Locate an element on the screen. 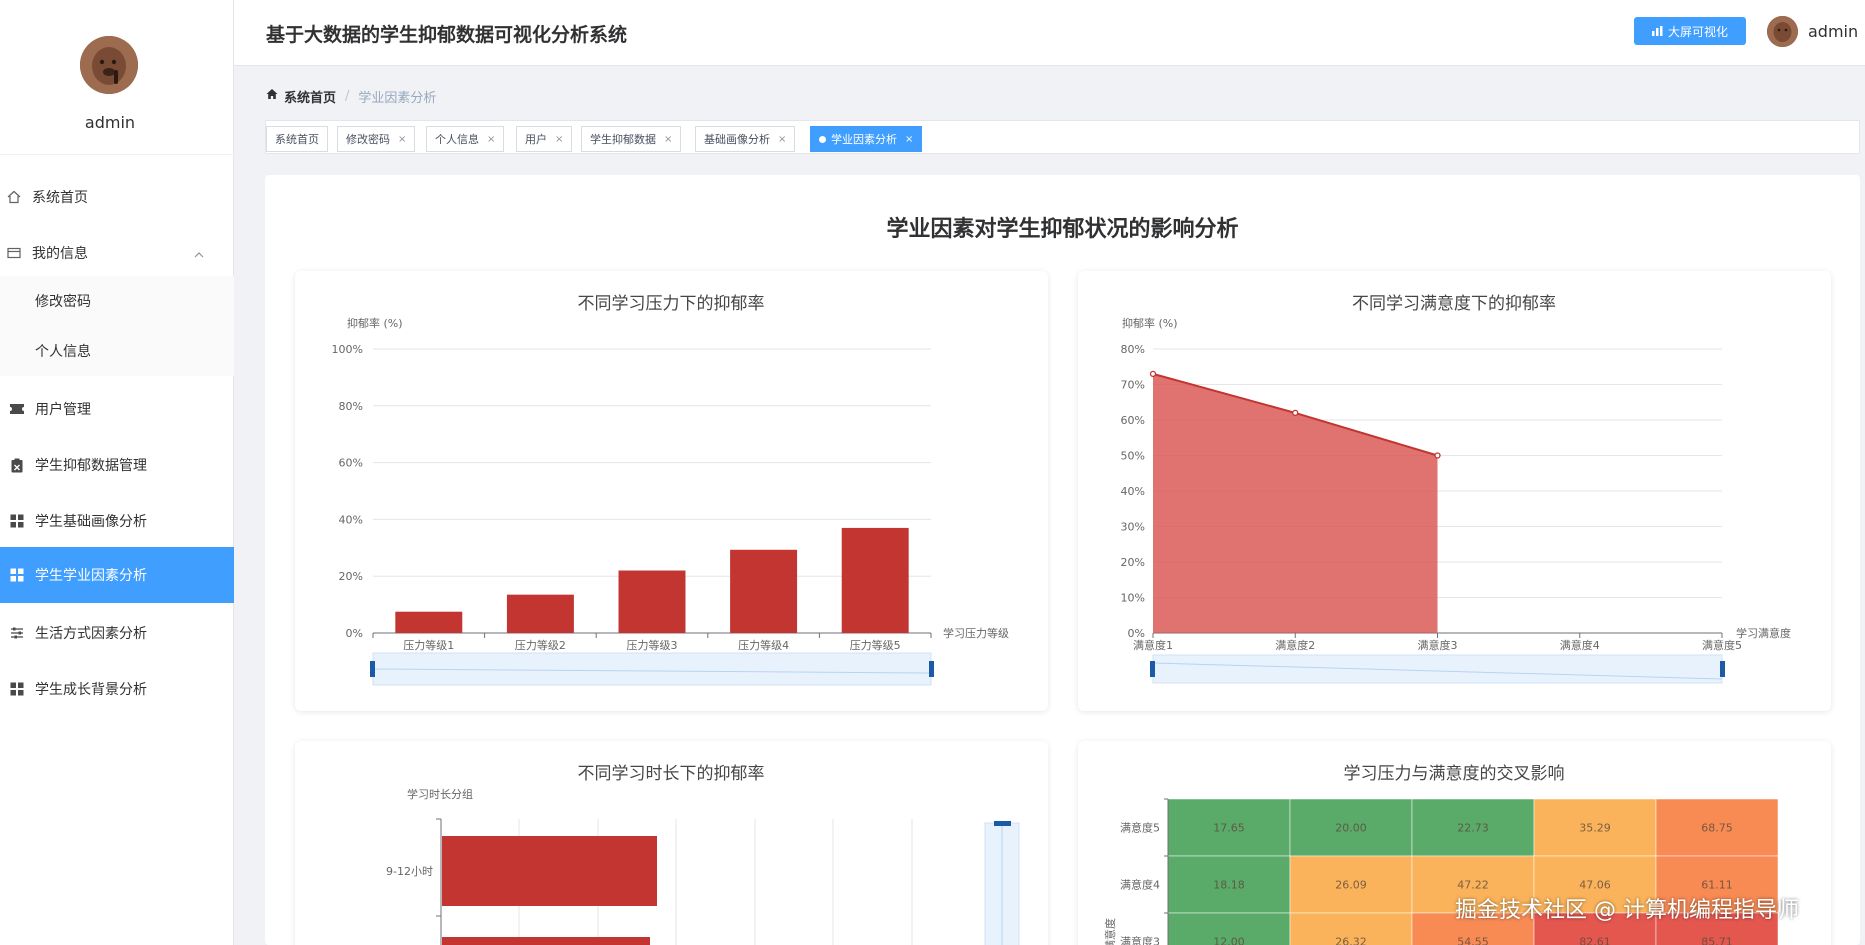 The width and height of the screenshot is (1865, 945). sidebar-item-basic-profile: 学生基础画像分析 is located at coordinates (117, 521).